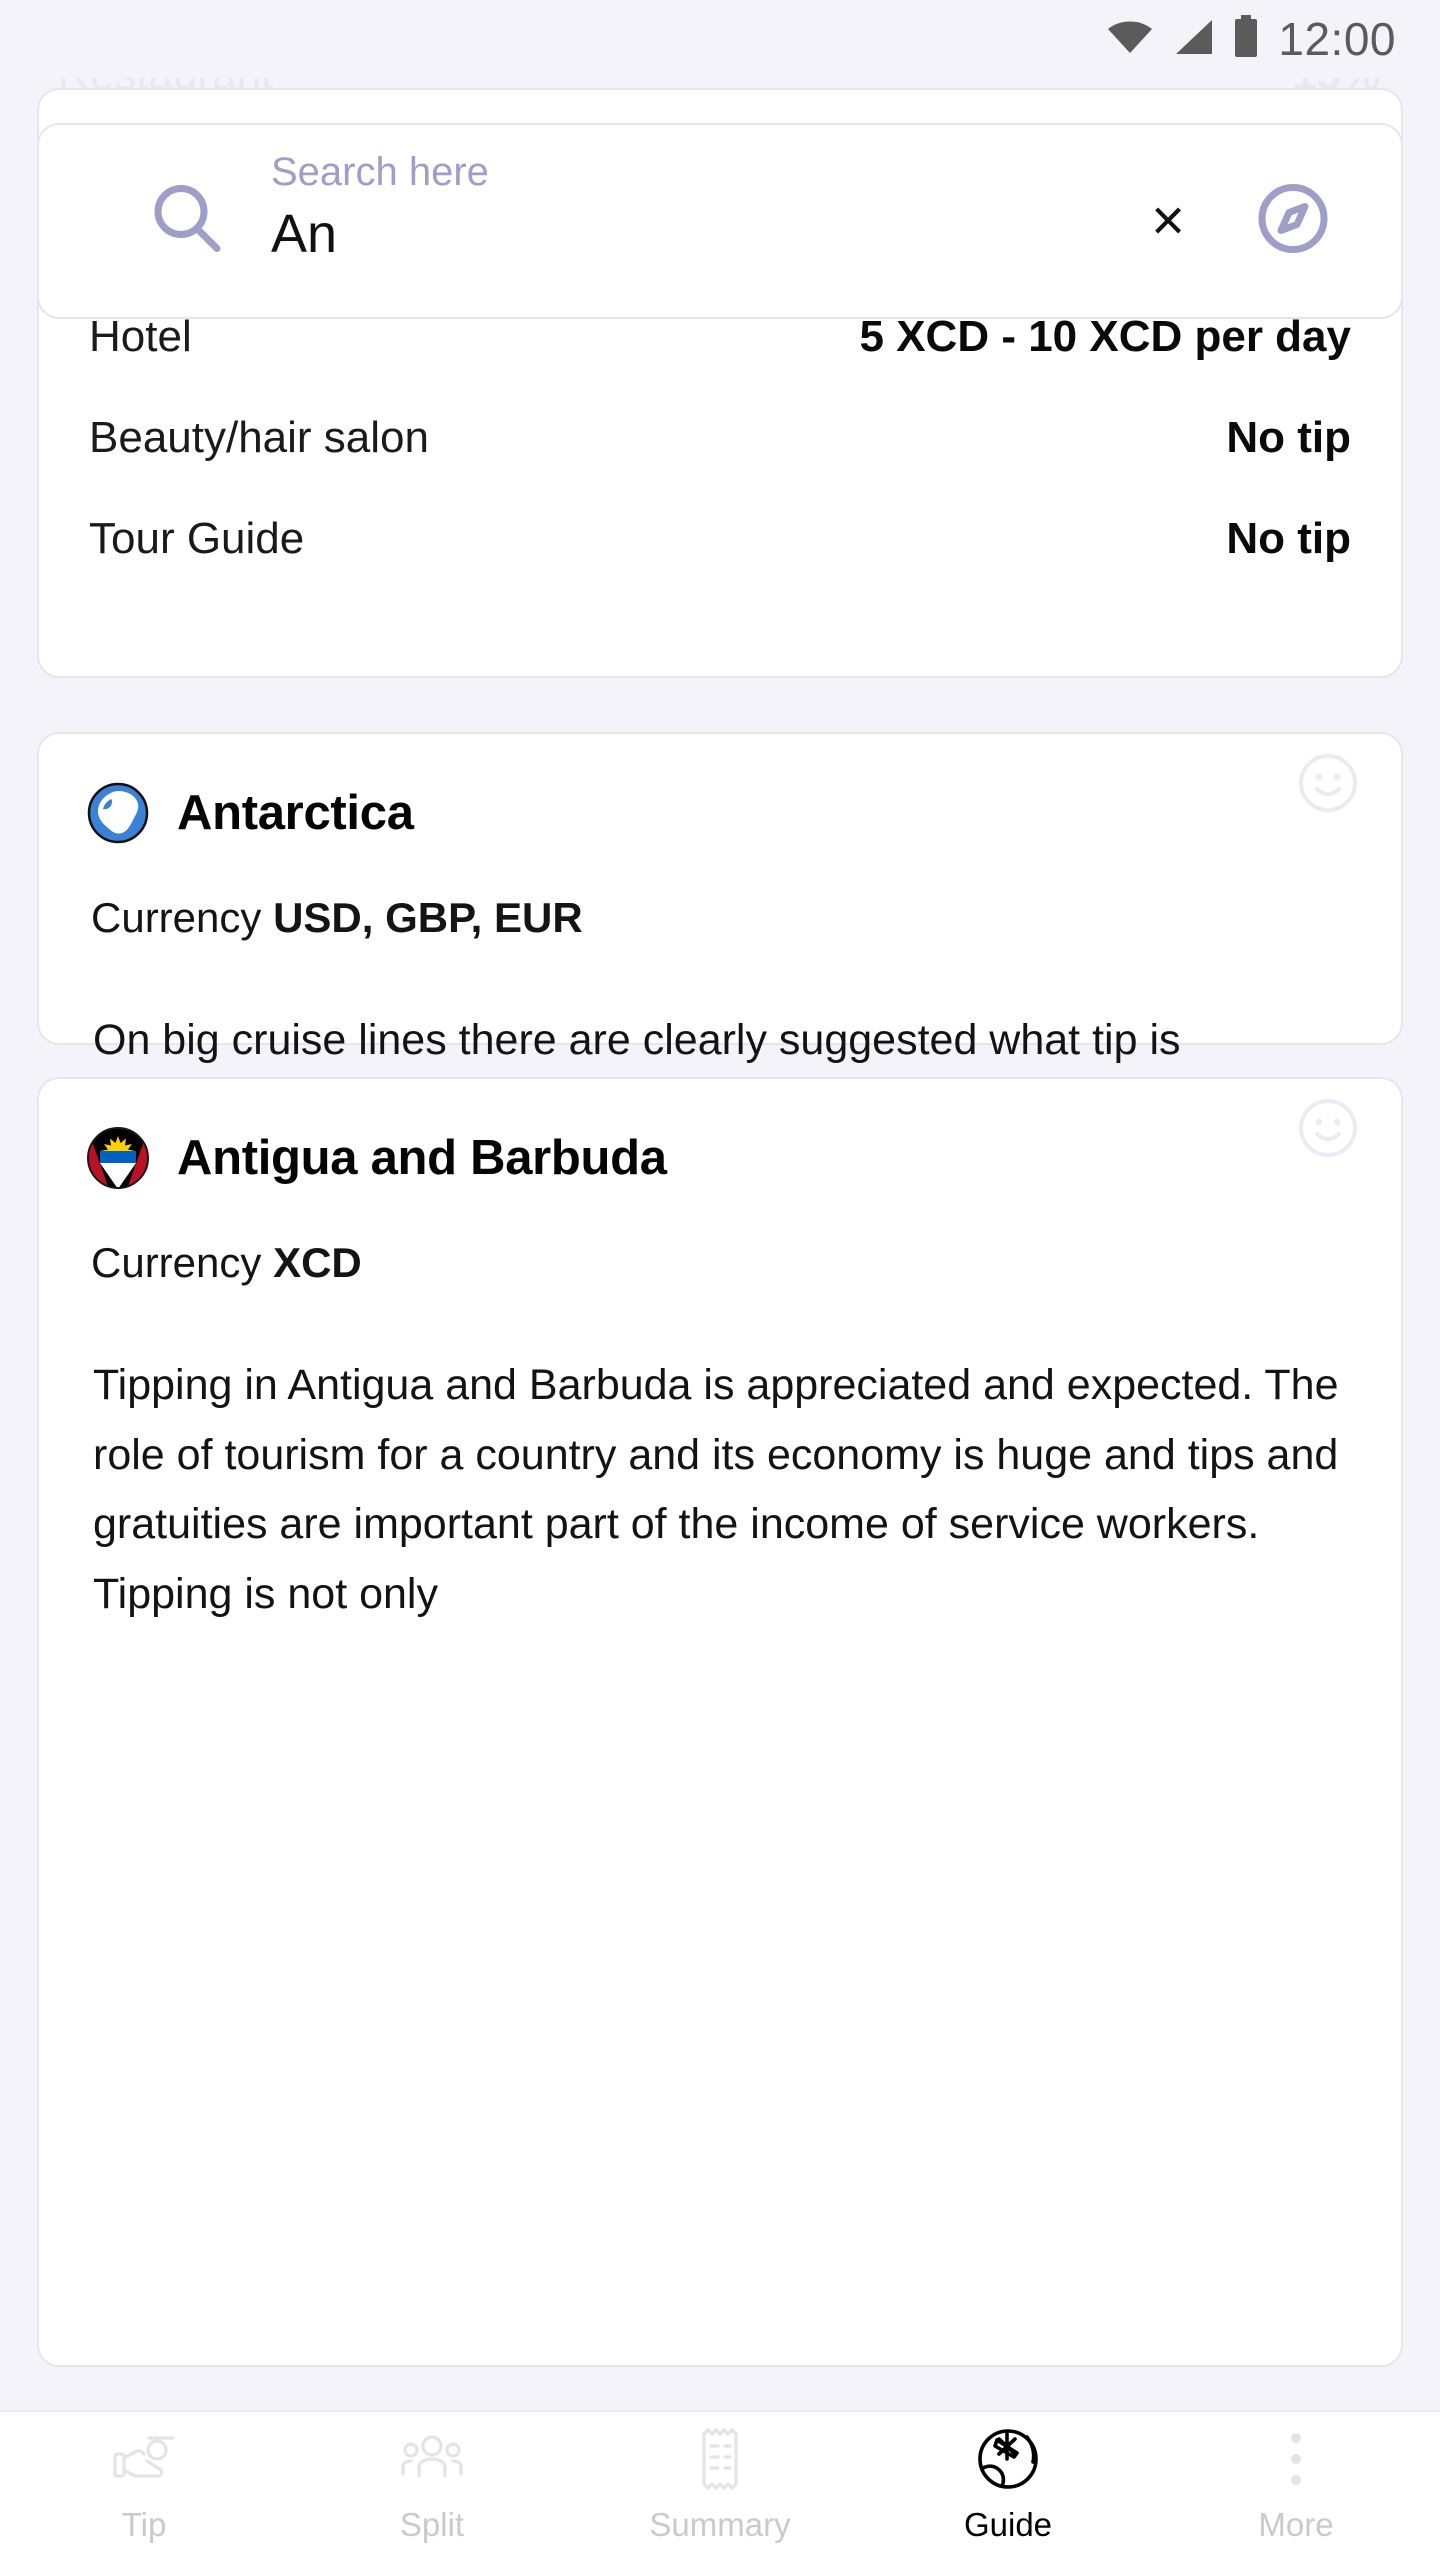 Image resolution: width=1440 pixels, height=2560 pixels. What do you see at coordinates (144, 2524) in the screenshot?
I see `nav-label-tip: Tip` at bounding box center [144, 2524].